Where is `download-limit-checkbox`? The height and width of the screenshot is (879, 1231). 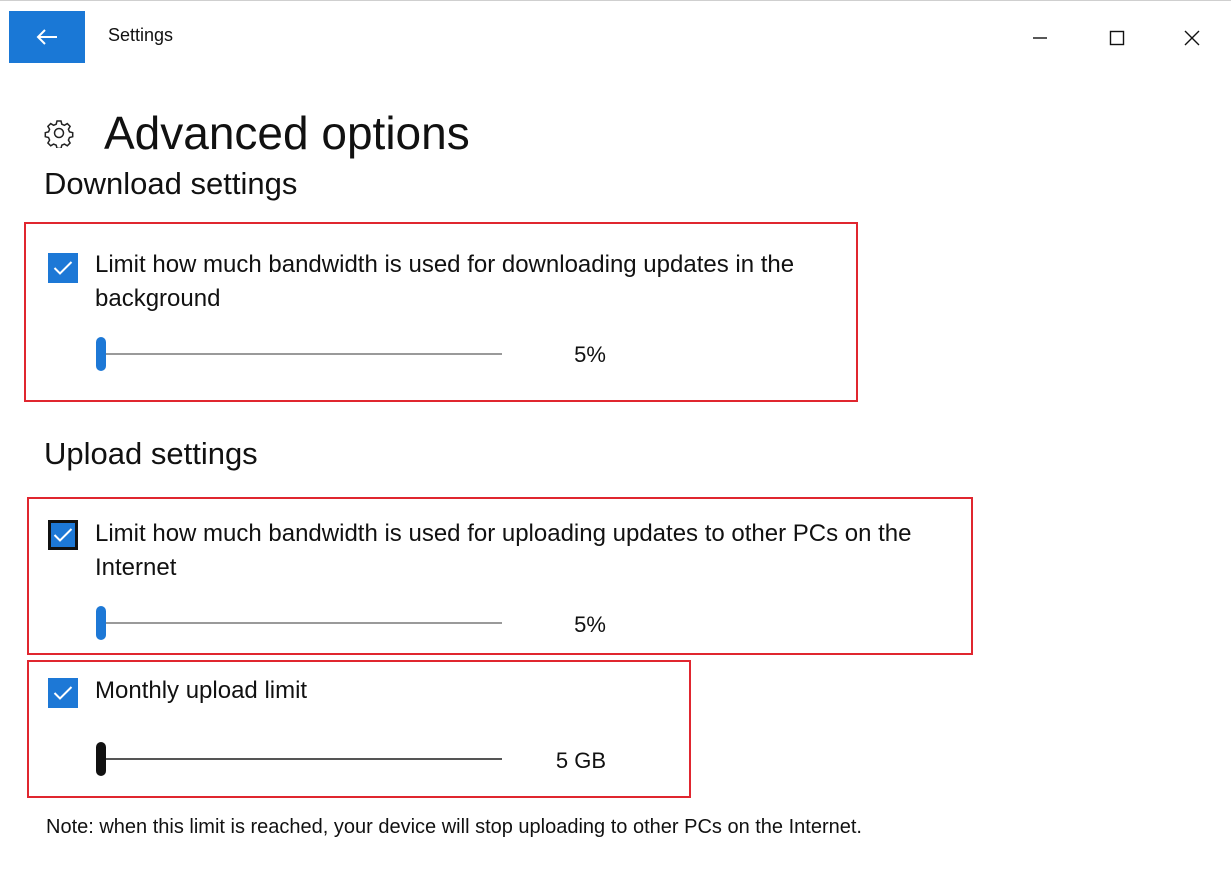 download-limit-checkbox is located at coordinates (63, 268).